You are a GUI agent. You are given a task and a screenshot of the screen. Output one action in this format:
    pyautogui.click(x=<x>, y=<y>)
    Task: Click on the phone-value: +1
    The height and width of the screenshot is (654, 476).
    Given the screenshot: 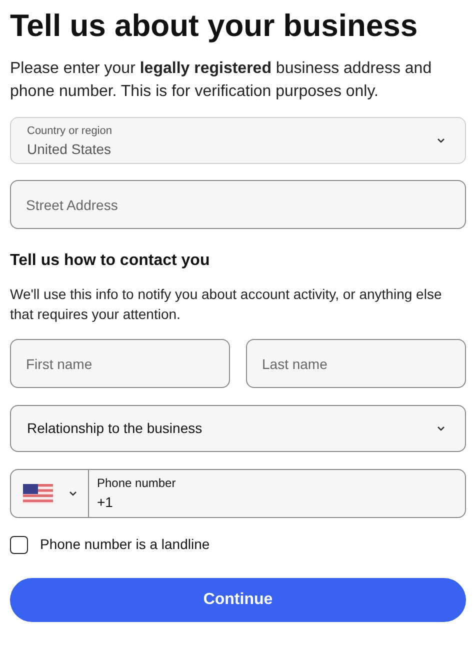 What is the action you would take?
    pyautogui.click(x=105, y=502)
    